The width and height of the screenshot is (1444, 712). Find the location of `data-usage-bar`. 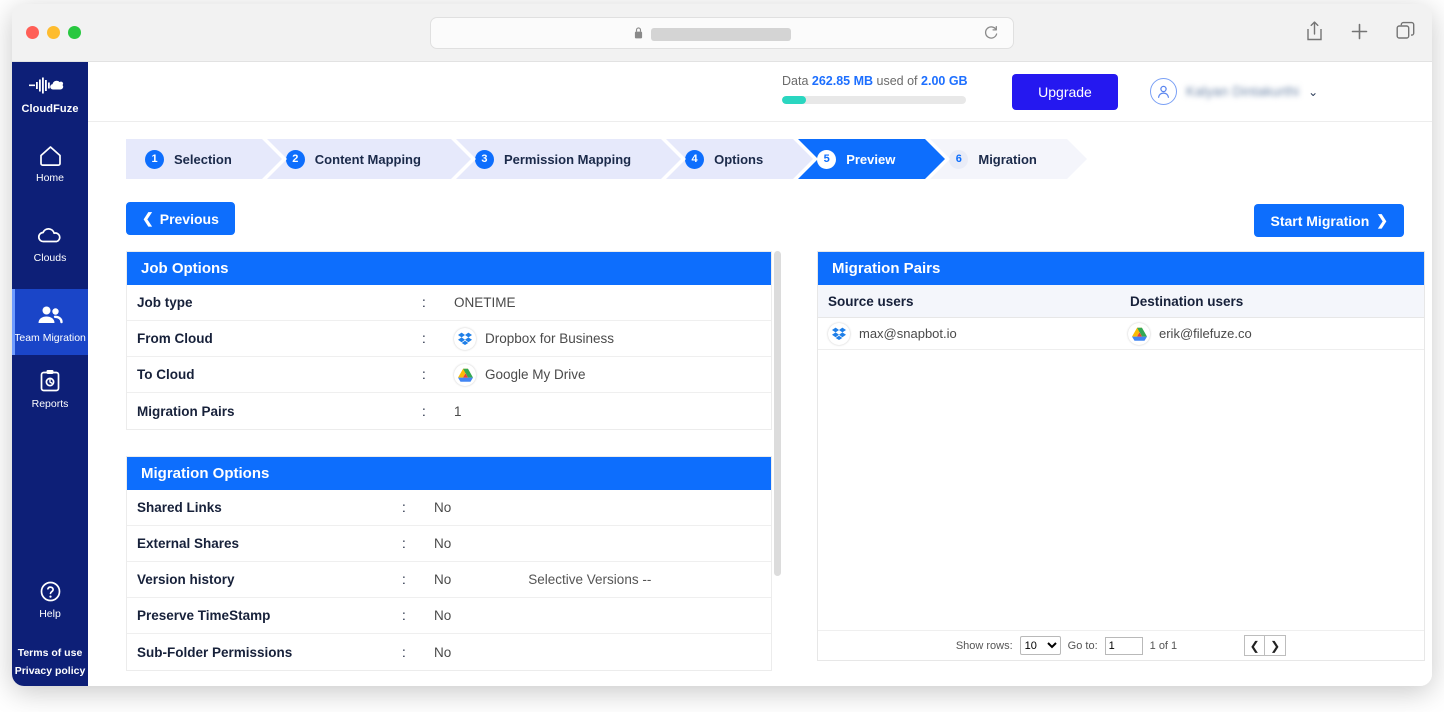

data-usage-bar is located at coordinates (874, 100).